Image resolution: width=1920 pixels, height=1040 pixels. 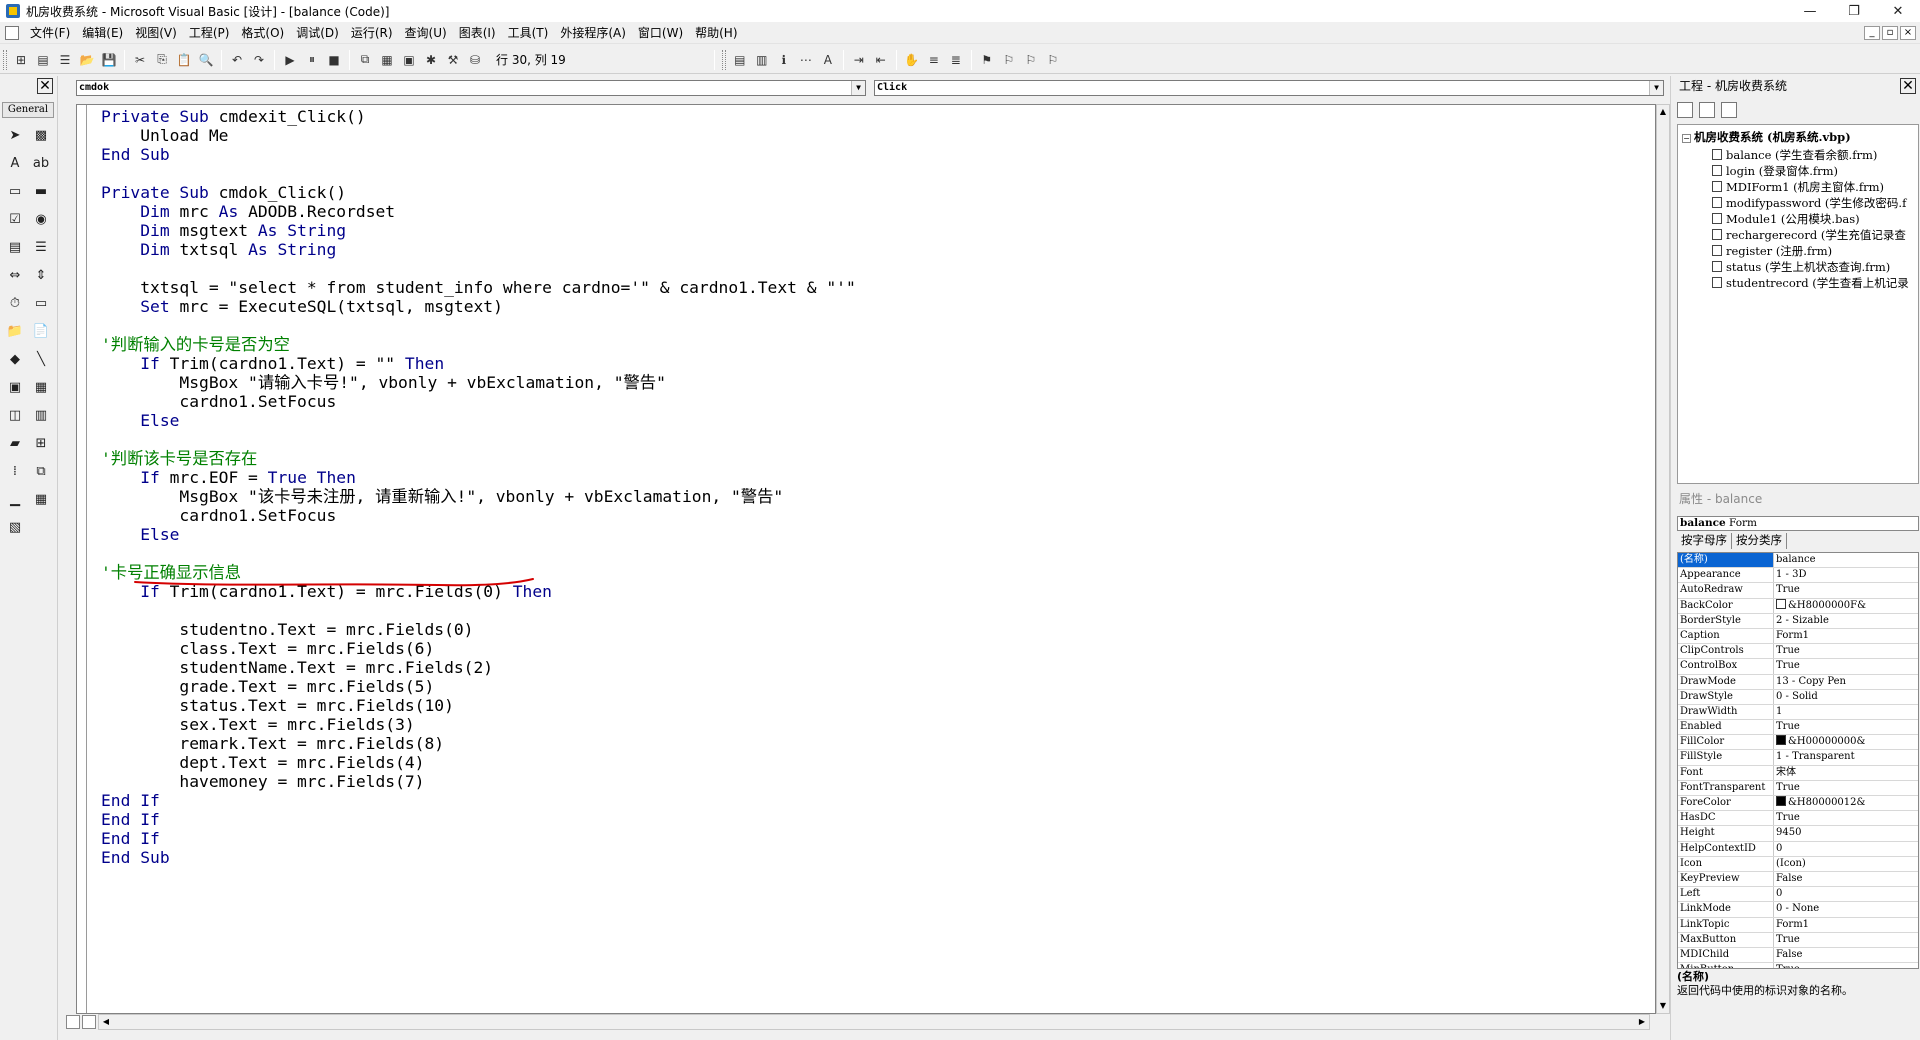 What do you see at coordinates (15, 415) in the screenshot?
I see `ole-icon: ◫` at bounding box center [15, 415].